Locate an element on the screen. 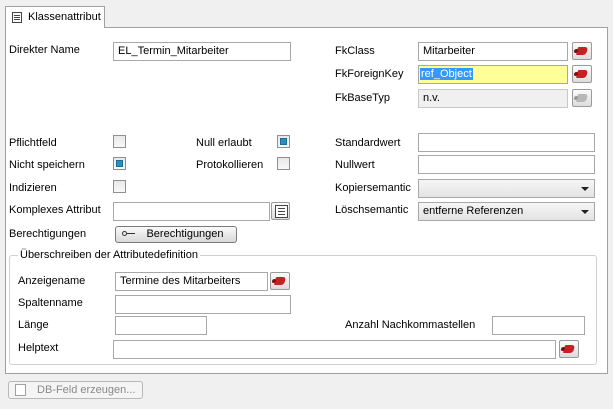 The image size is (613, 409). helptext-label: Helptext is located at coordinates (38, 348).